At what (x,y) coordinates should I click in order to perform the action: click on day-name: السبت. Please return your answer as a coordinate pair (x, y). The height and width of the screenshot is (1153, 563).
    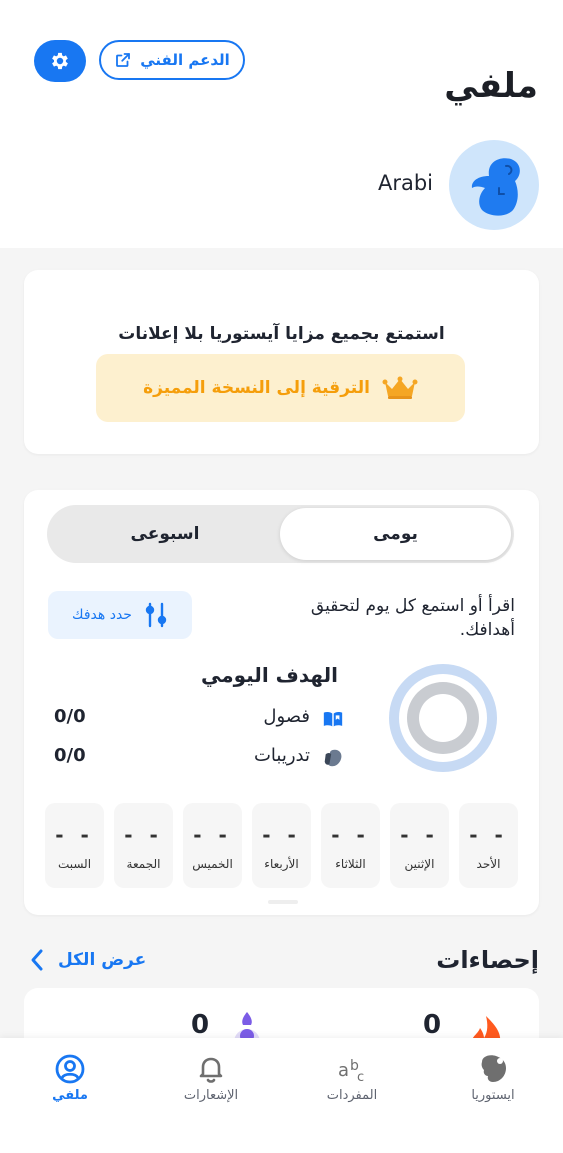
    Looking at the image, I should click on (74, 864).